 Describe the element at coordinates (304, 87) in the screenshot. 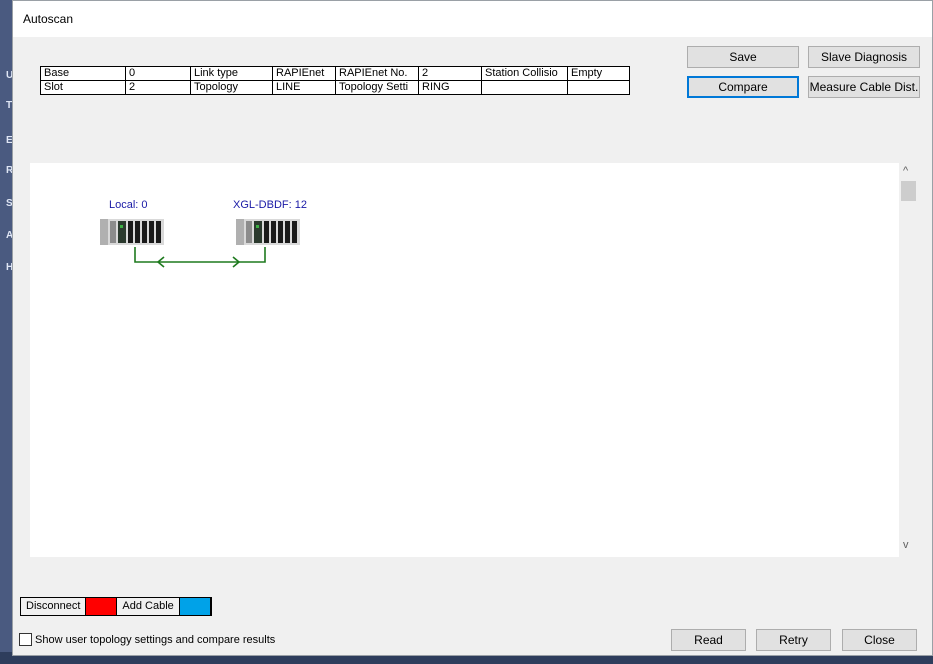

I see `table-cell: LINE` at that location.